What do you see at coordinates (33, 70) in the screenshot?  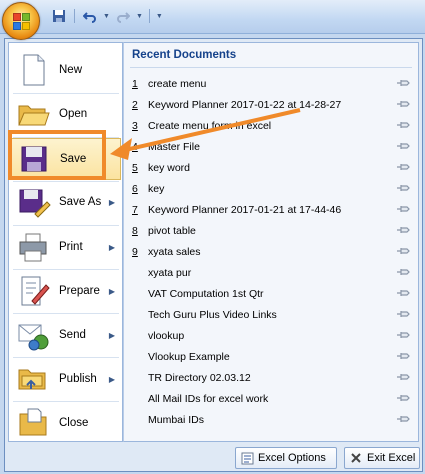 I see `new-document-icon` at bounding box center [33, 70].